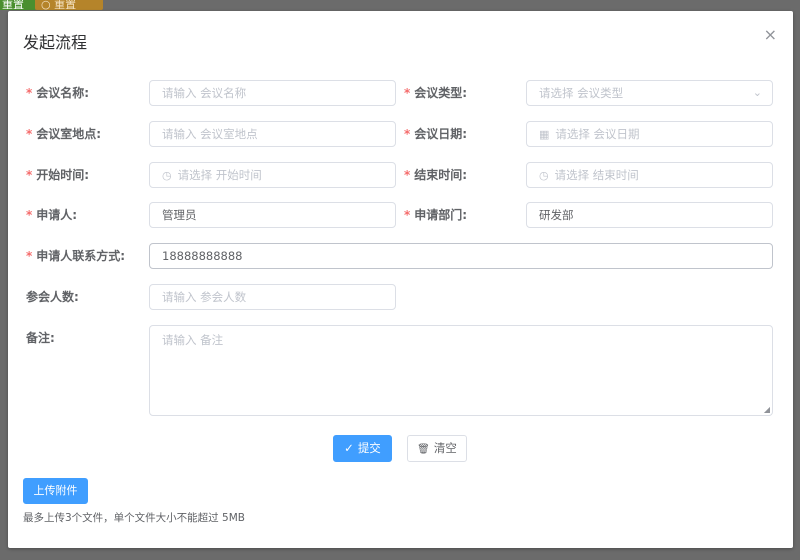  What do you see at coordinates (767, 410) in the screenshot?
I see `resize-grip-icon: ◢` at bounding box center [767, 410].